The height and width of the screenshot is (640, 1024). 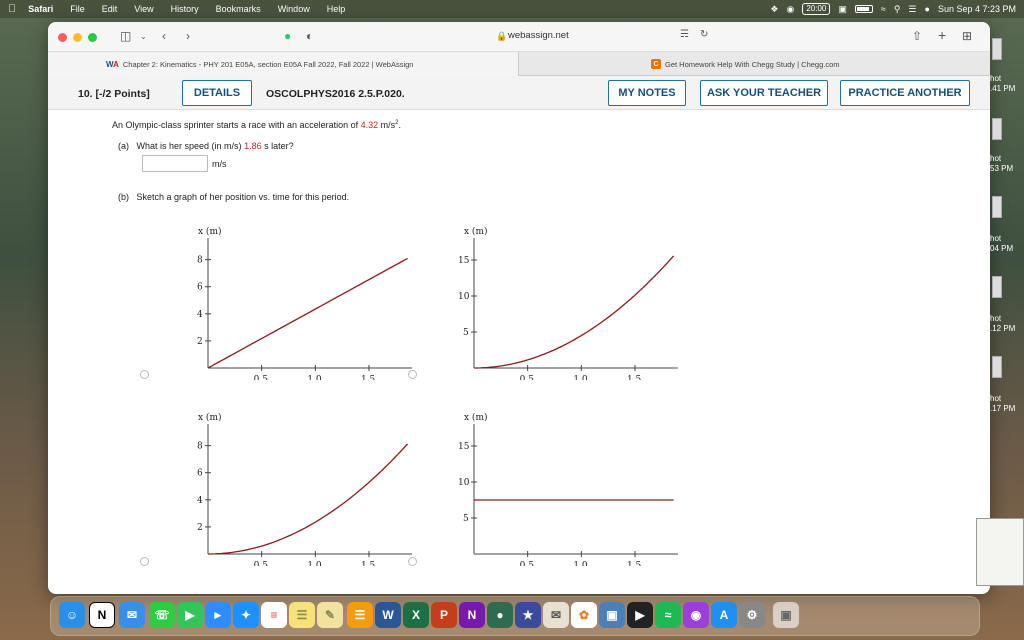 I want to click on final-cut-icon: ▶, so click(x=640, y=615).